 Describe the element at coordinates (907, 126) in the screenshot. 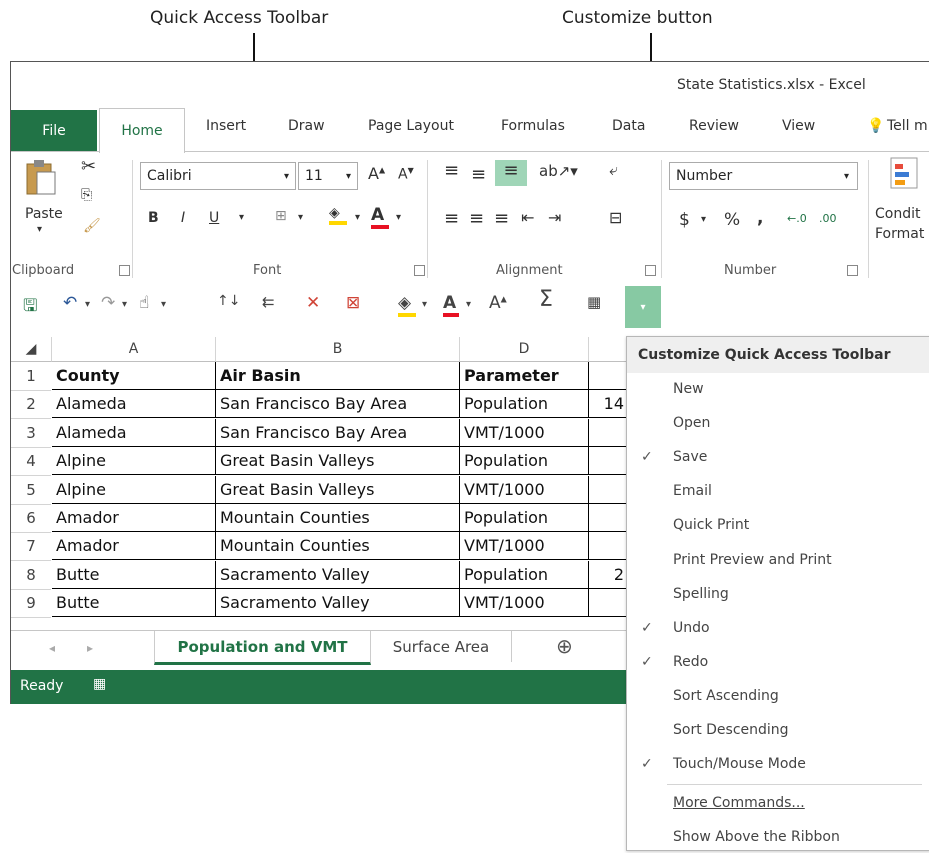

I see `tab-tell-me: Tell m` at that location.